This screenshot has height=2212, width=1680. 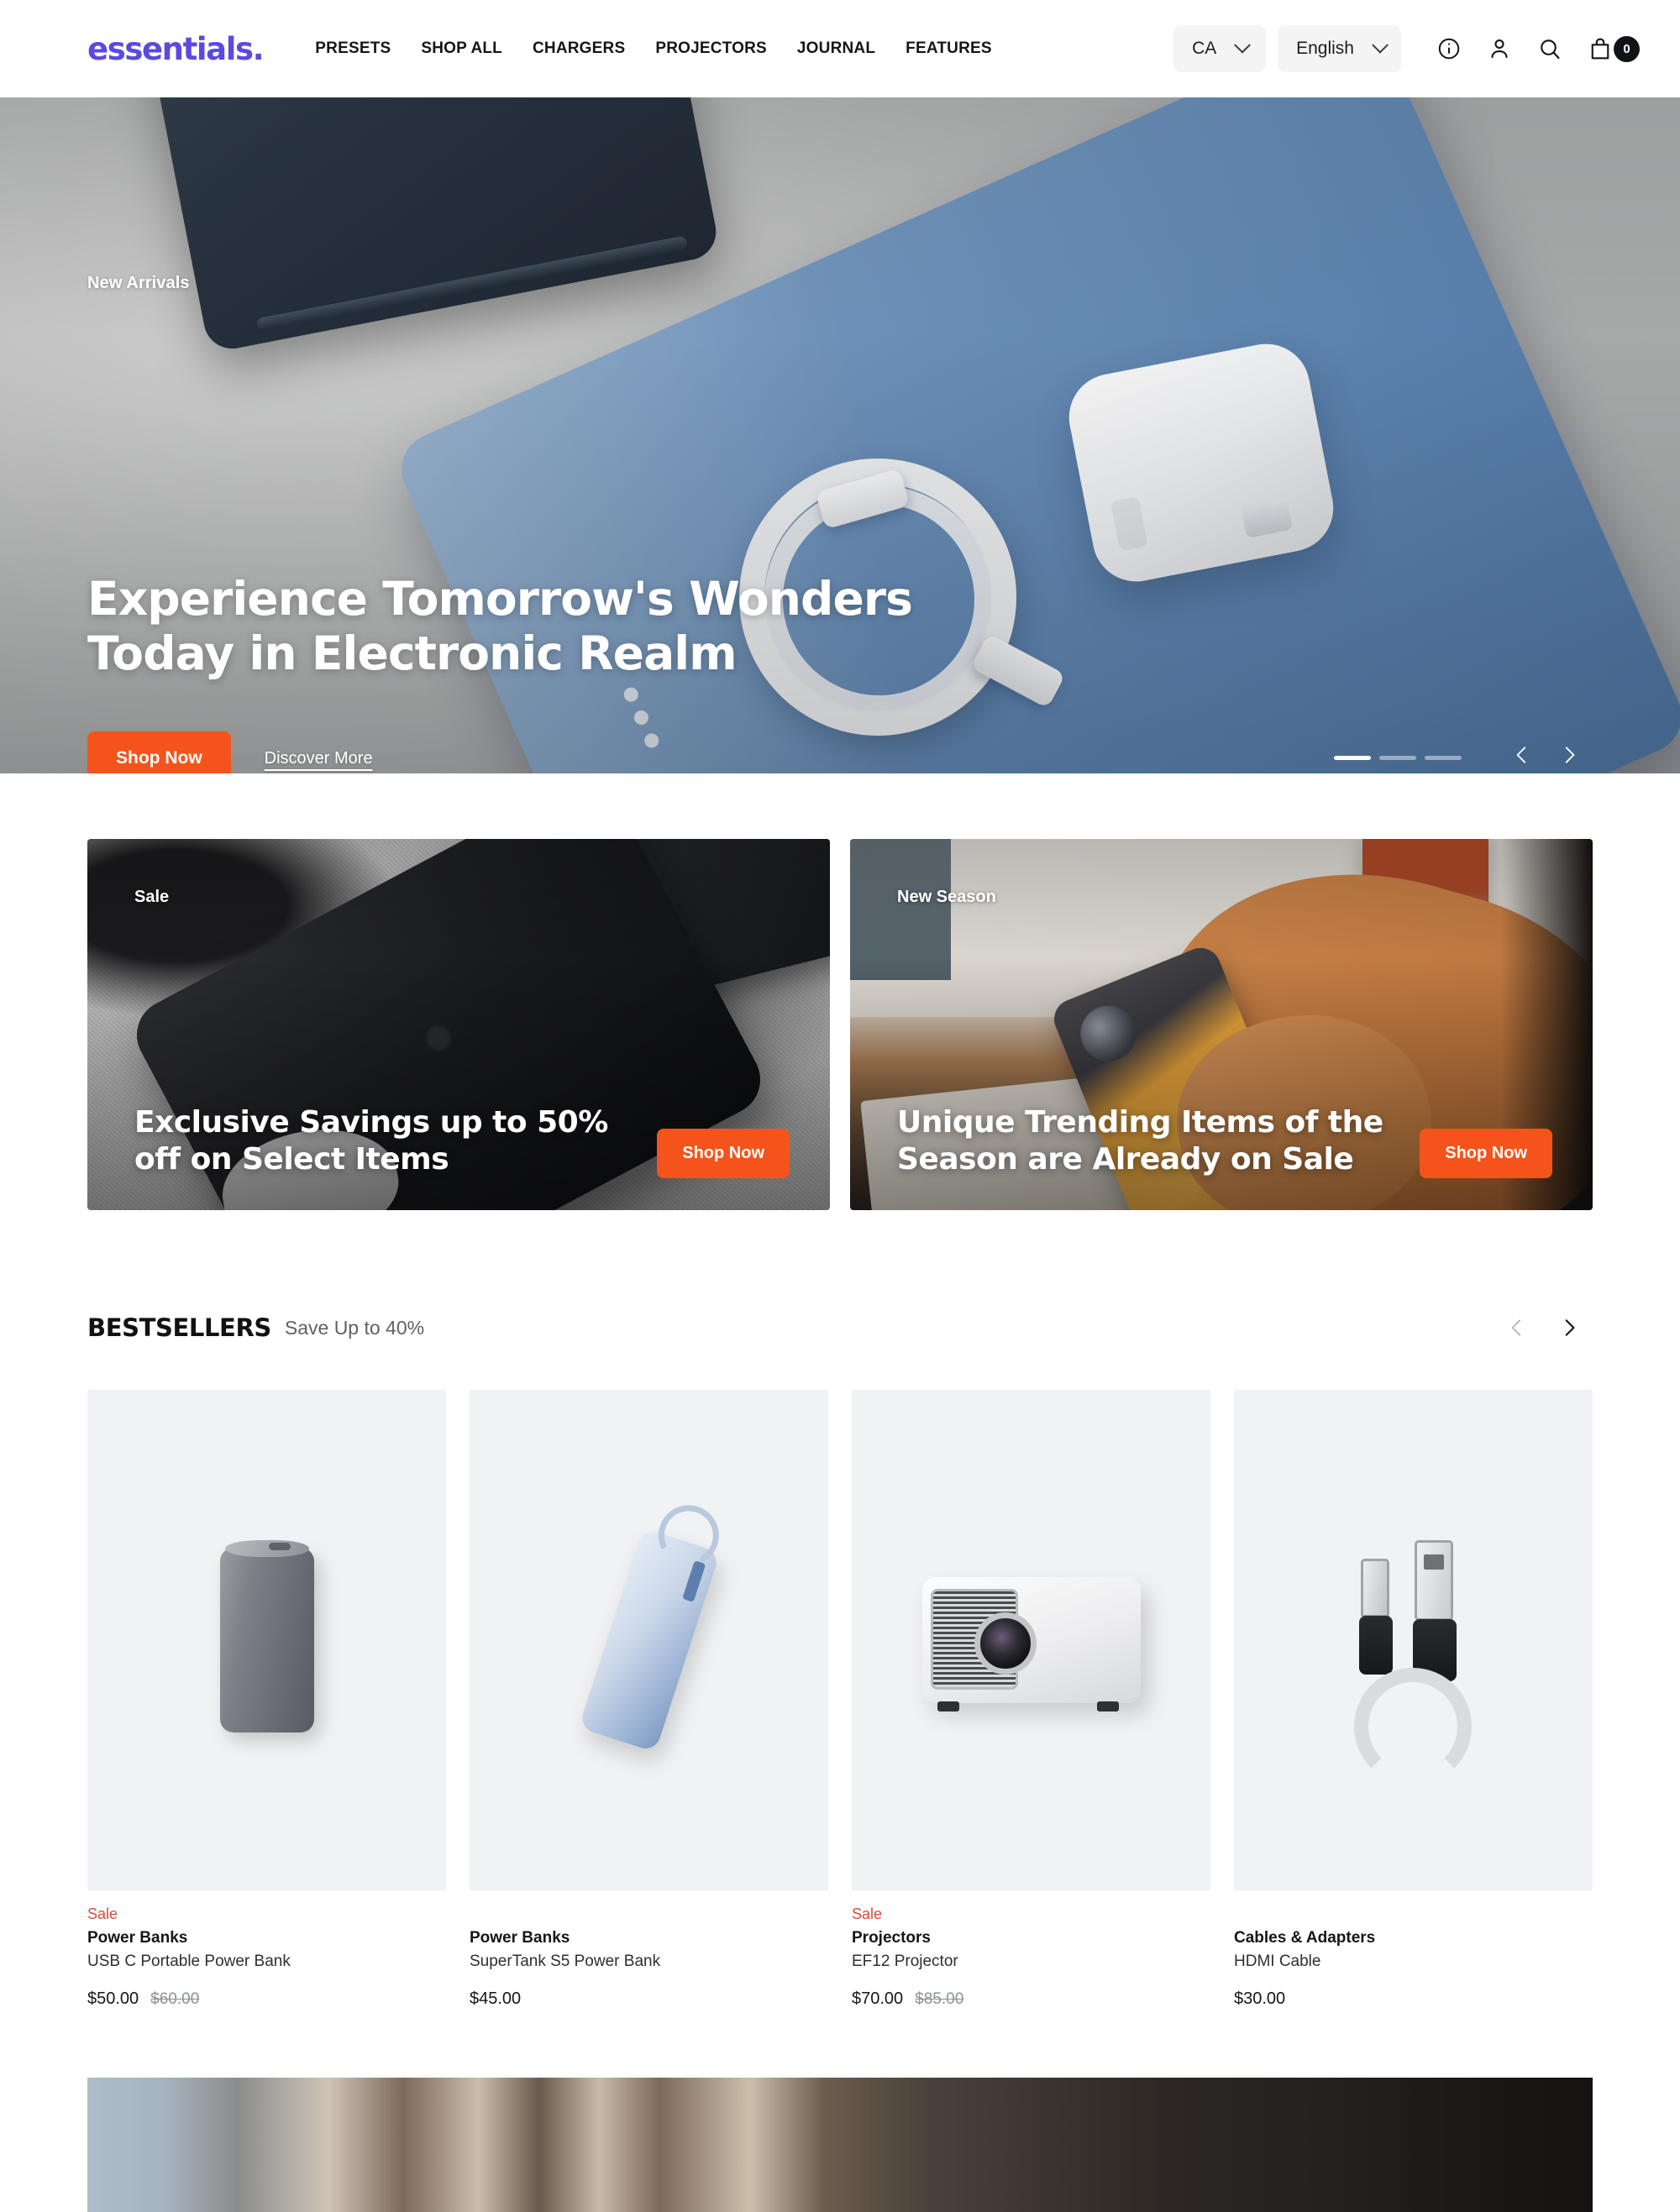 What do you see at coordinates (1449, 49) in the screenshot?
I see `info-icon` at bounding box center [1449, 49].